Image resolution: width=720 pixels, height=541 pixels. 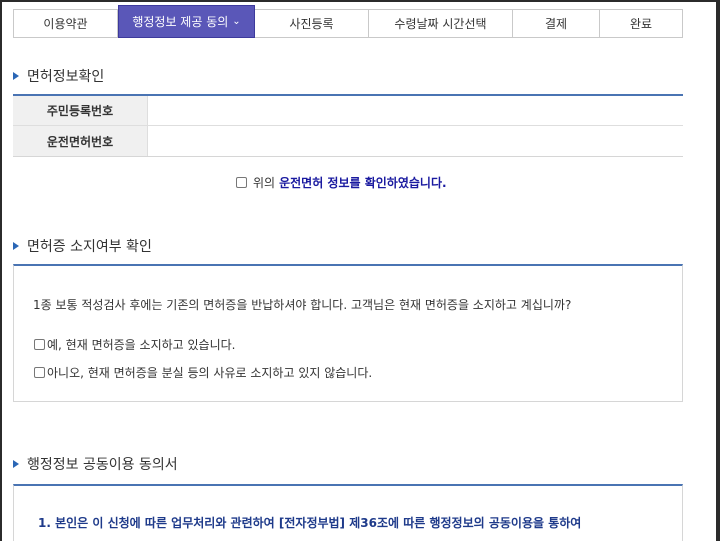 I want to click on possession-section-title: 면허증 소지여부 확인, so click(x=82, y=246).